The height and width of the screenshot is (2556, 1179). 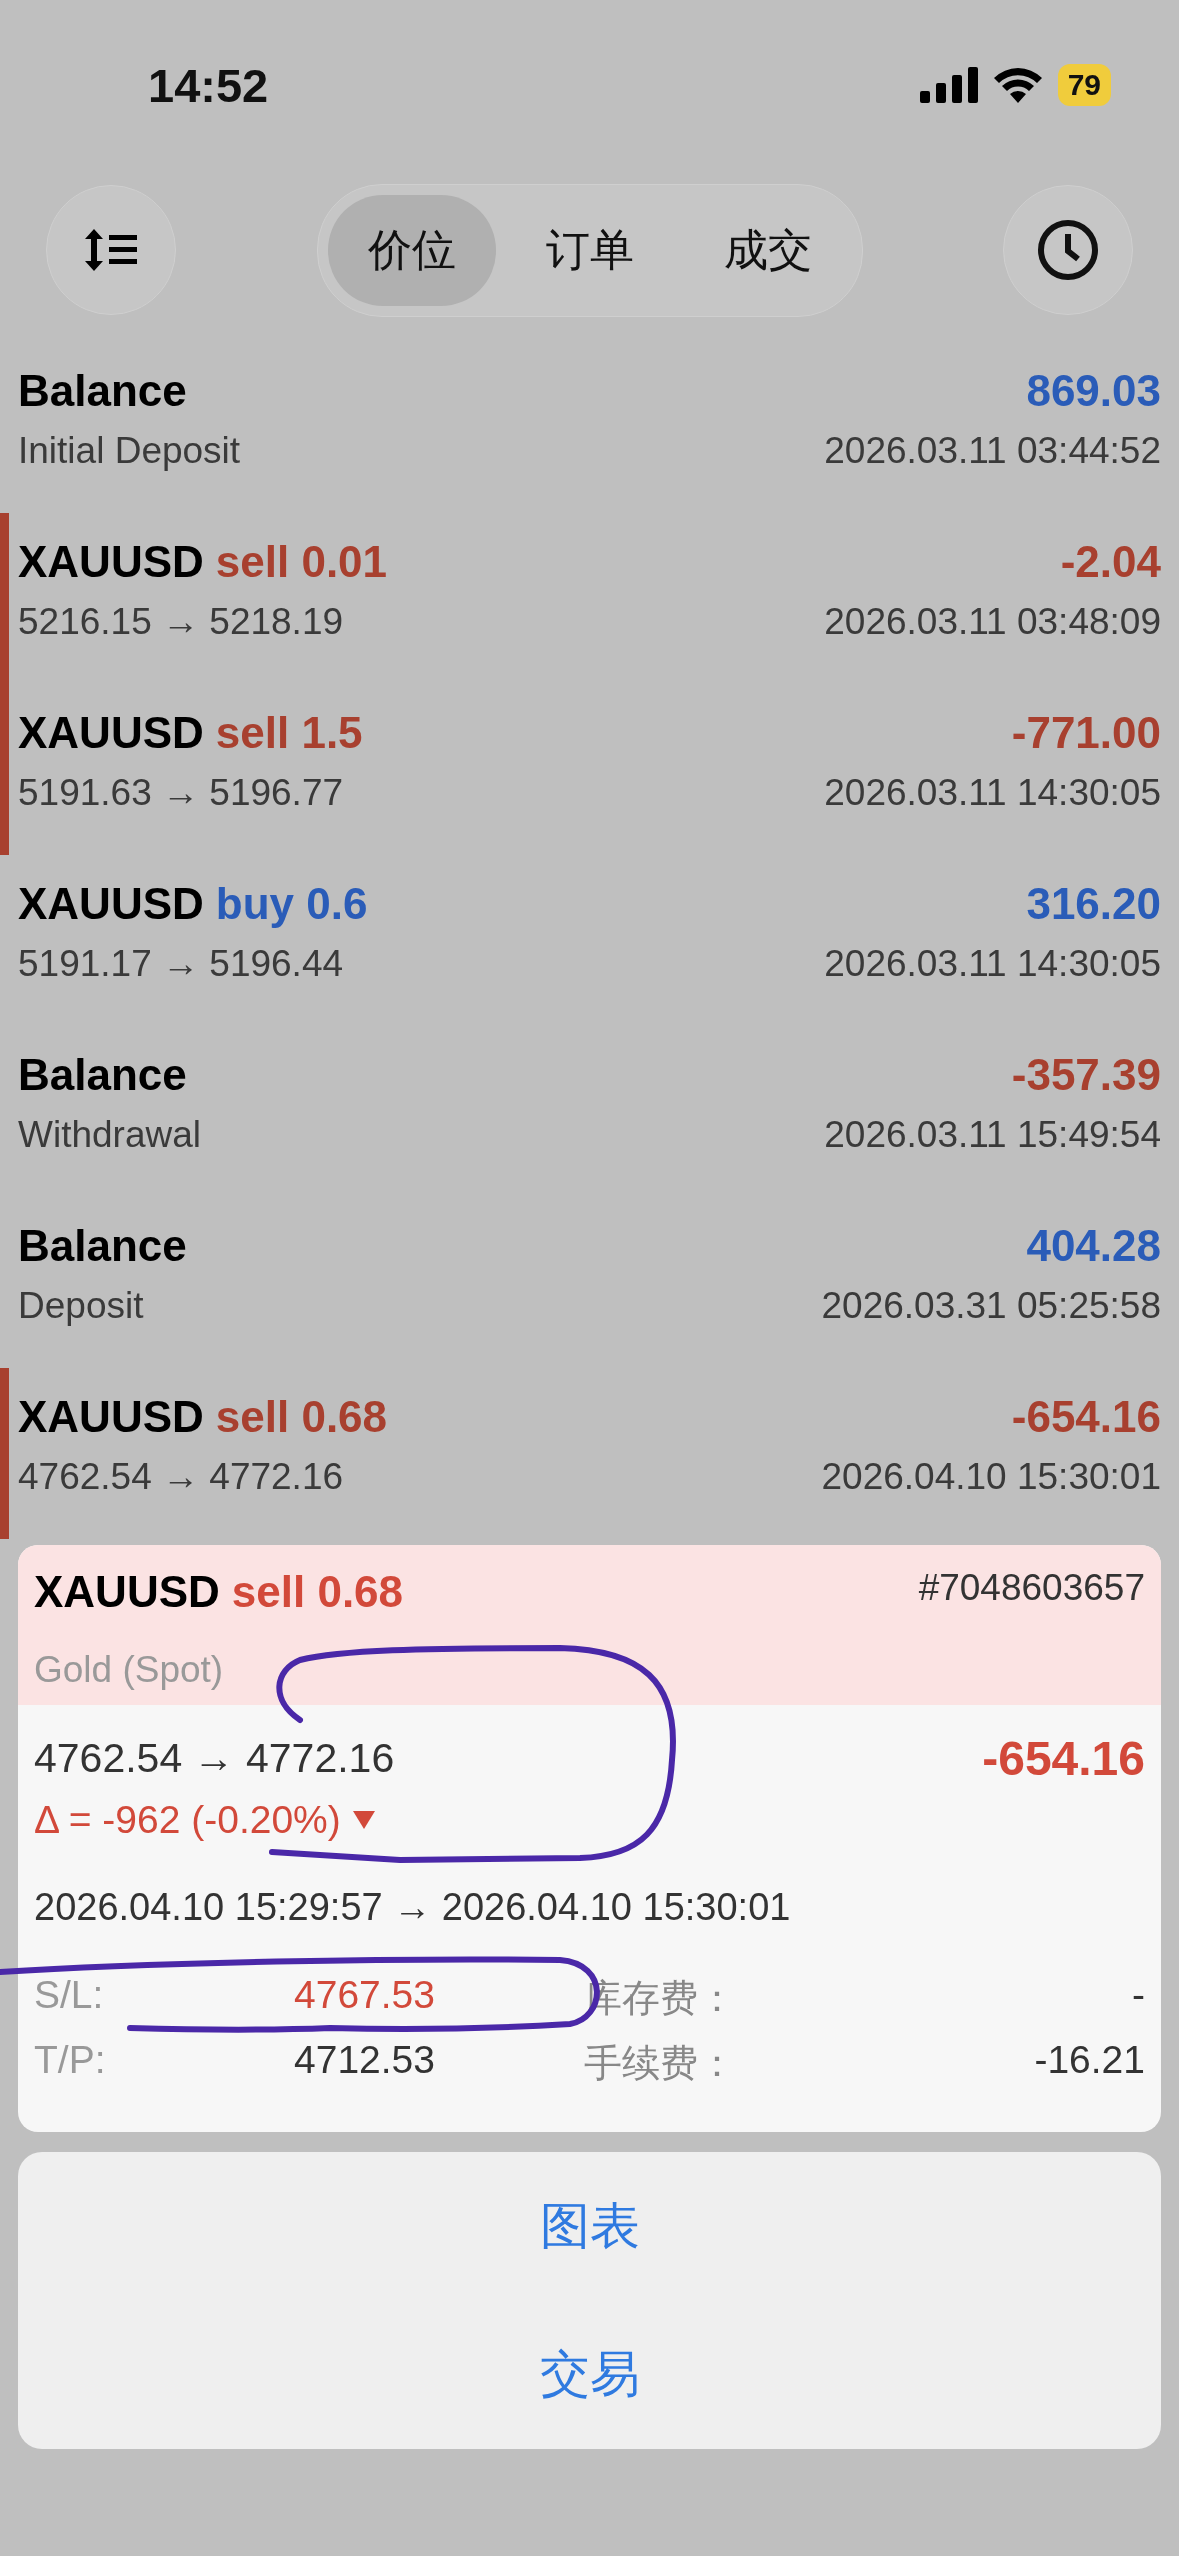 I want to click on profit-amount: -654.16, so click(x=1063, y=1758).